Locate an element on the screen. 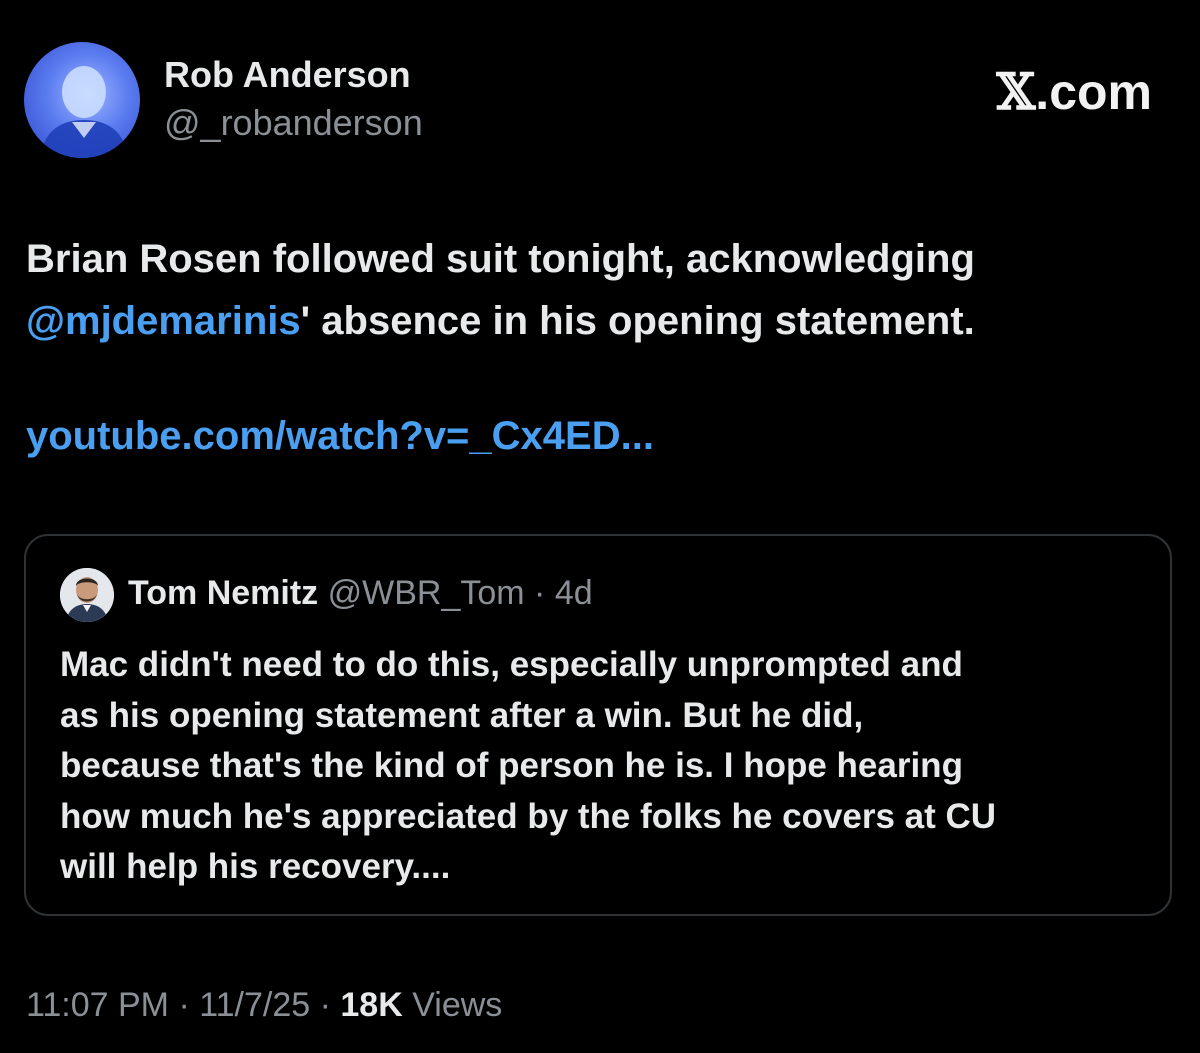 The image size is (1200, 1053). brand-label: .com is located at coordinates (1093, 92).